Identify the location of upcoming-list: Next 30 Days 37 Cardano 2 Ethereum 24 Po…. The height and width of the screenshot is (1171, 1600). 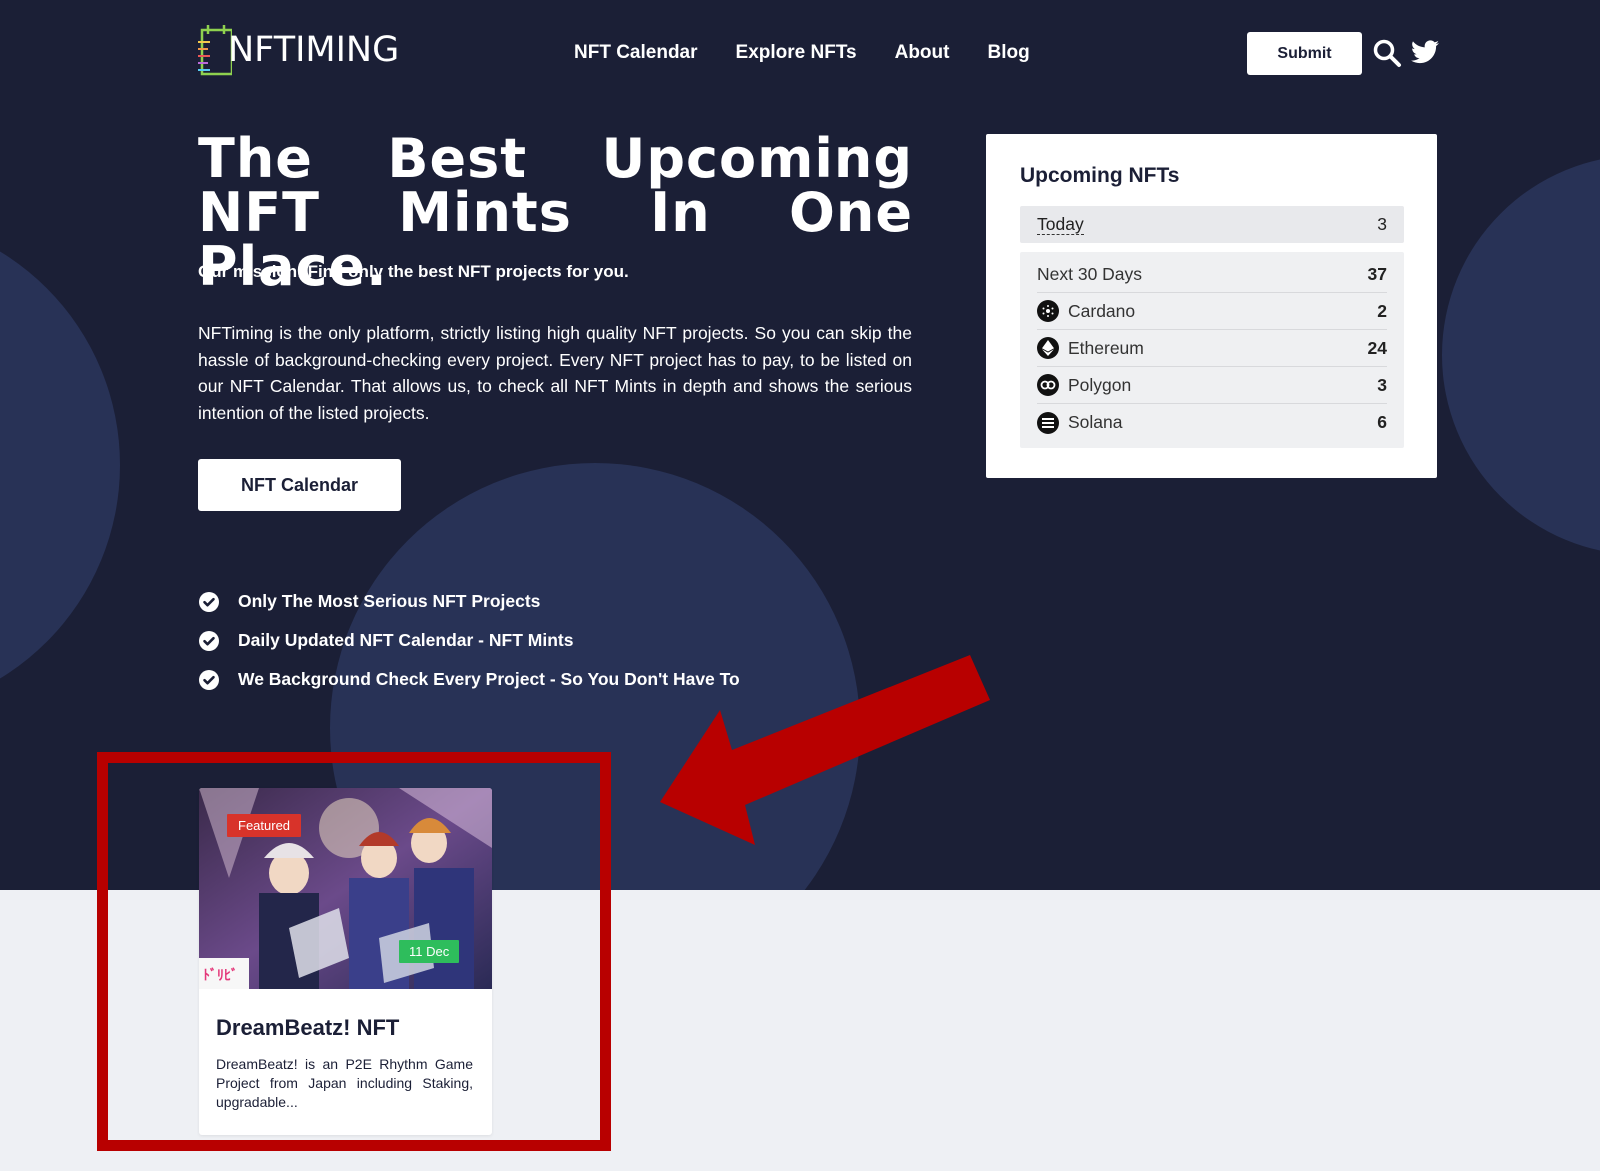
(1212, 350).